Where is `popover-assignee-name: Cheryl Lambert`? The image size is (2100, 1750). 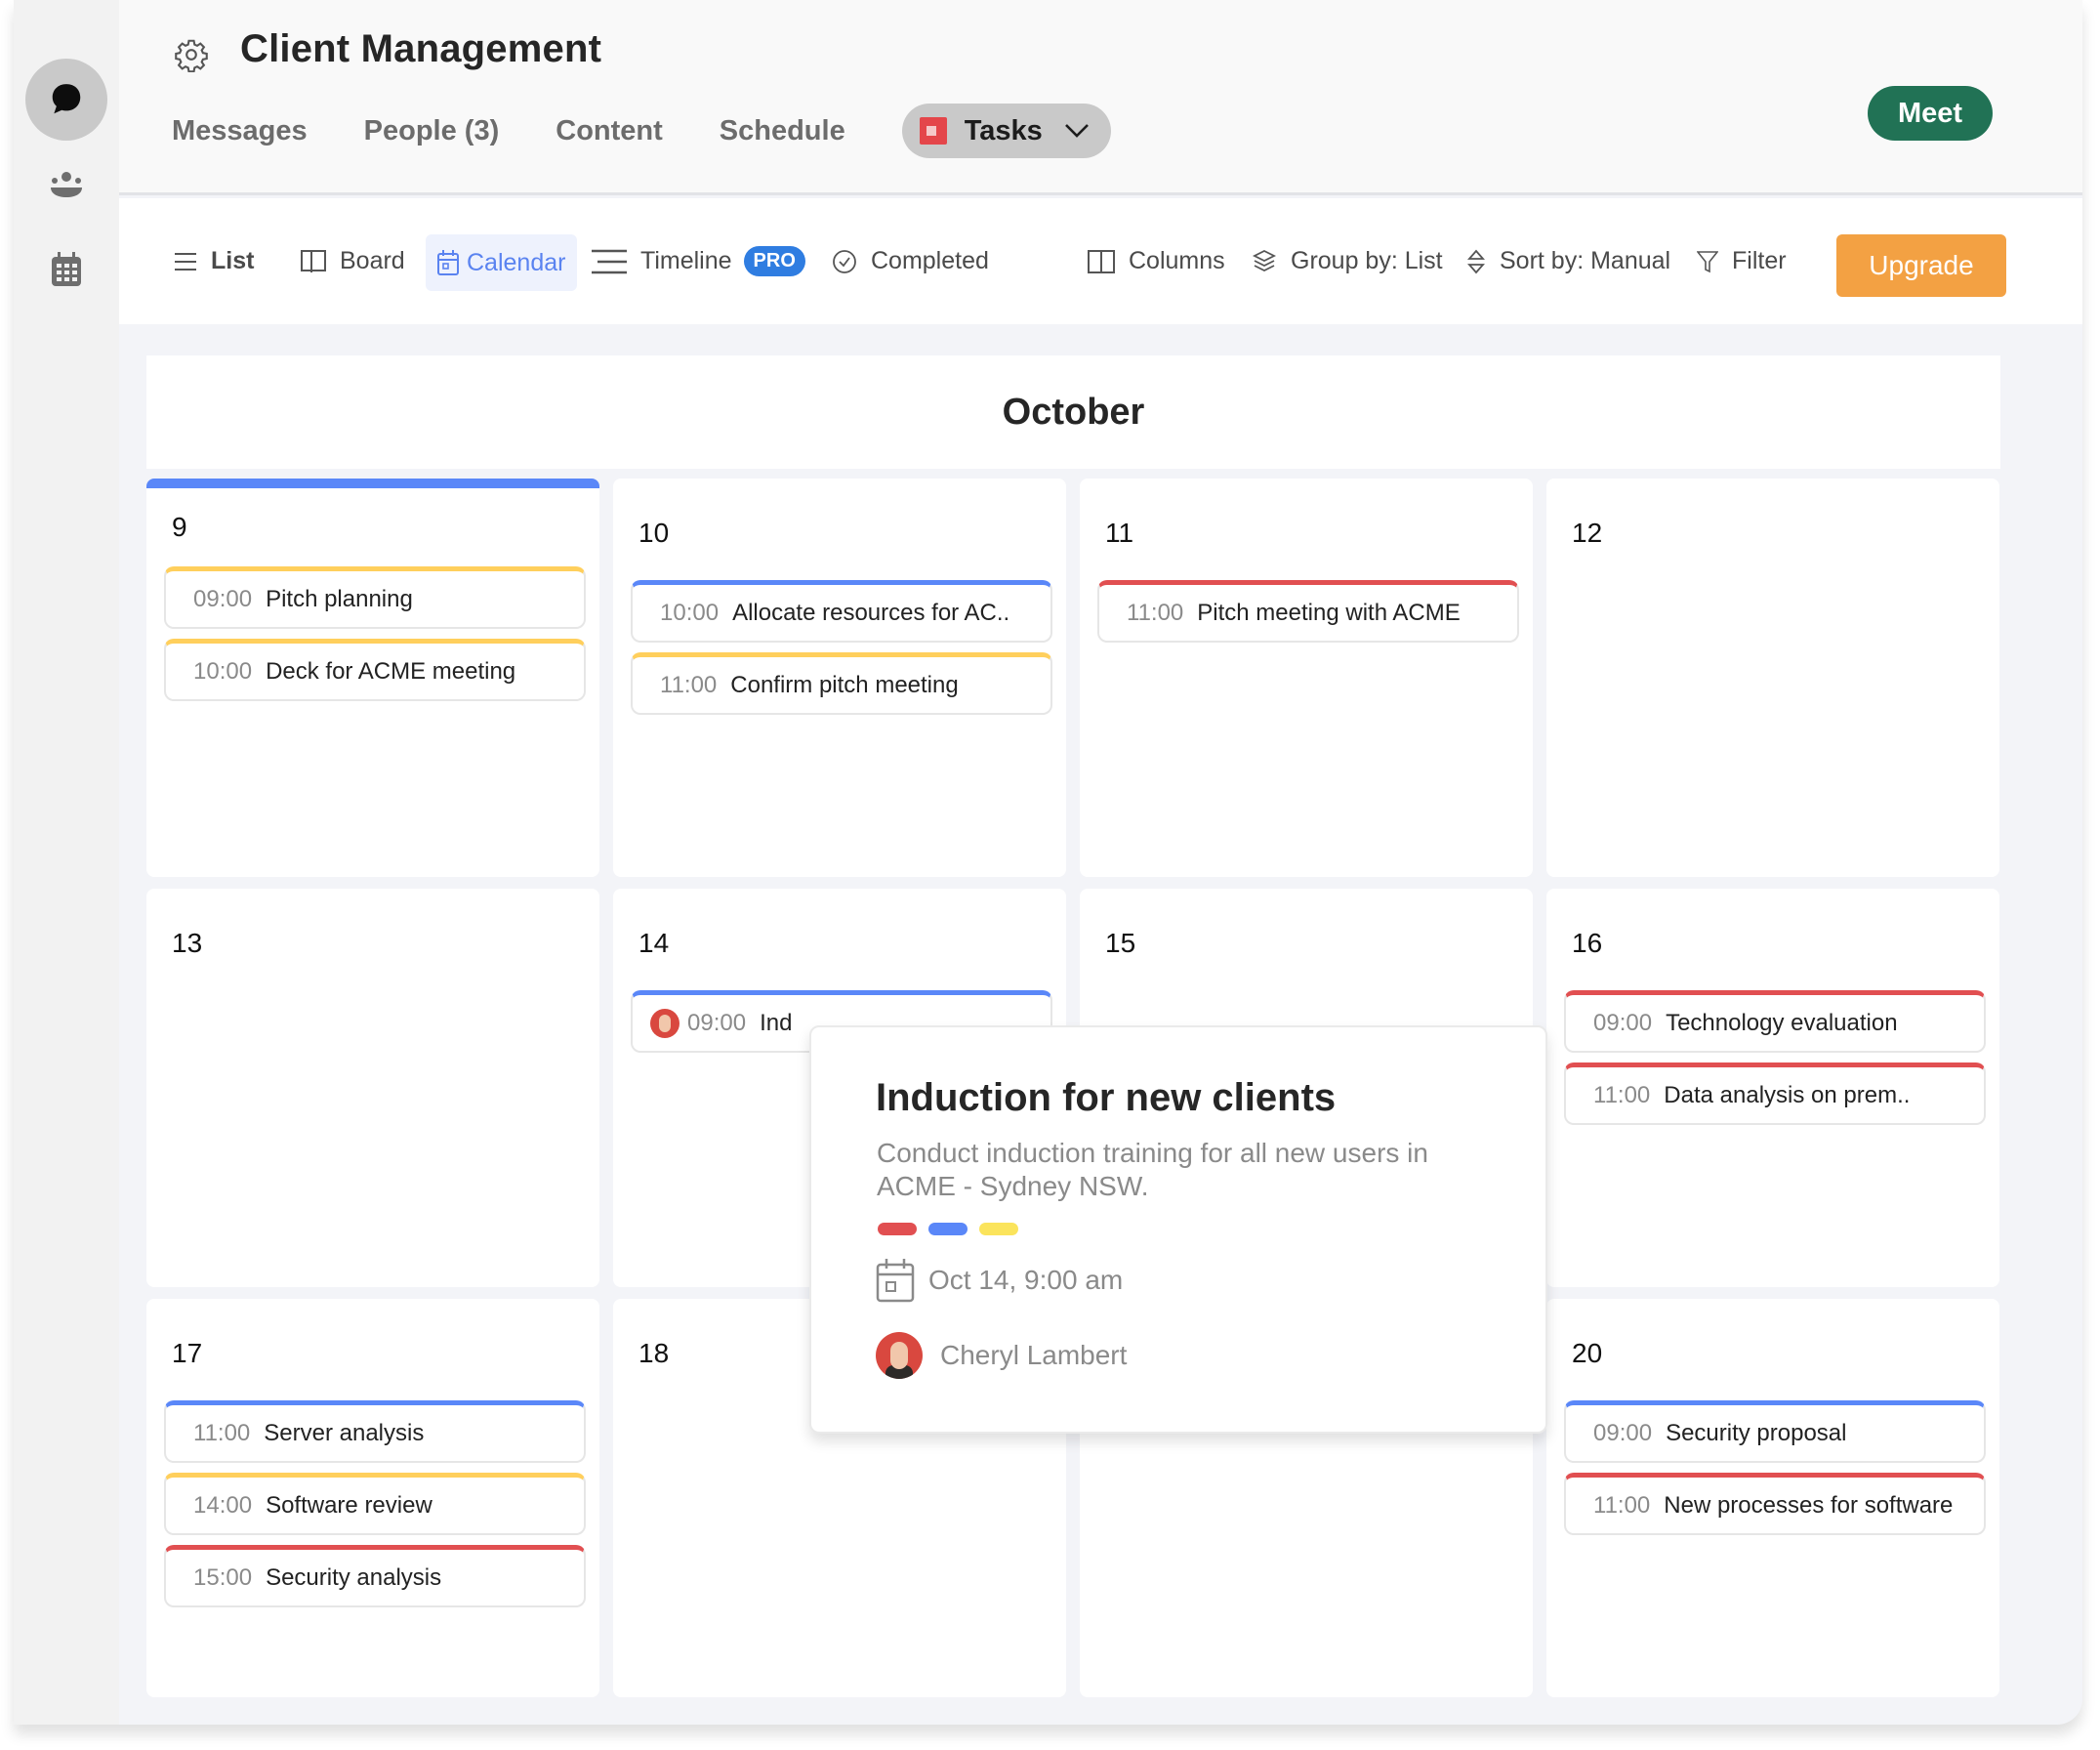 popover-assignee-name: Cheryl Lambert is located at coordinates (1034, 1355).